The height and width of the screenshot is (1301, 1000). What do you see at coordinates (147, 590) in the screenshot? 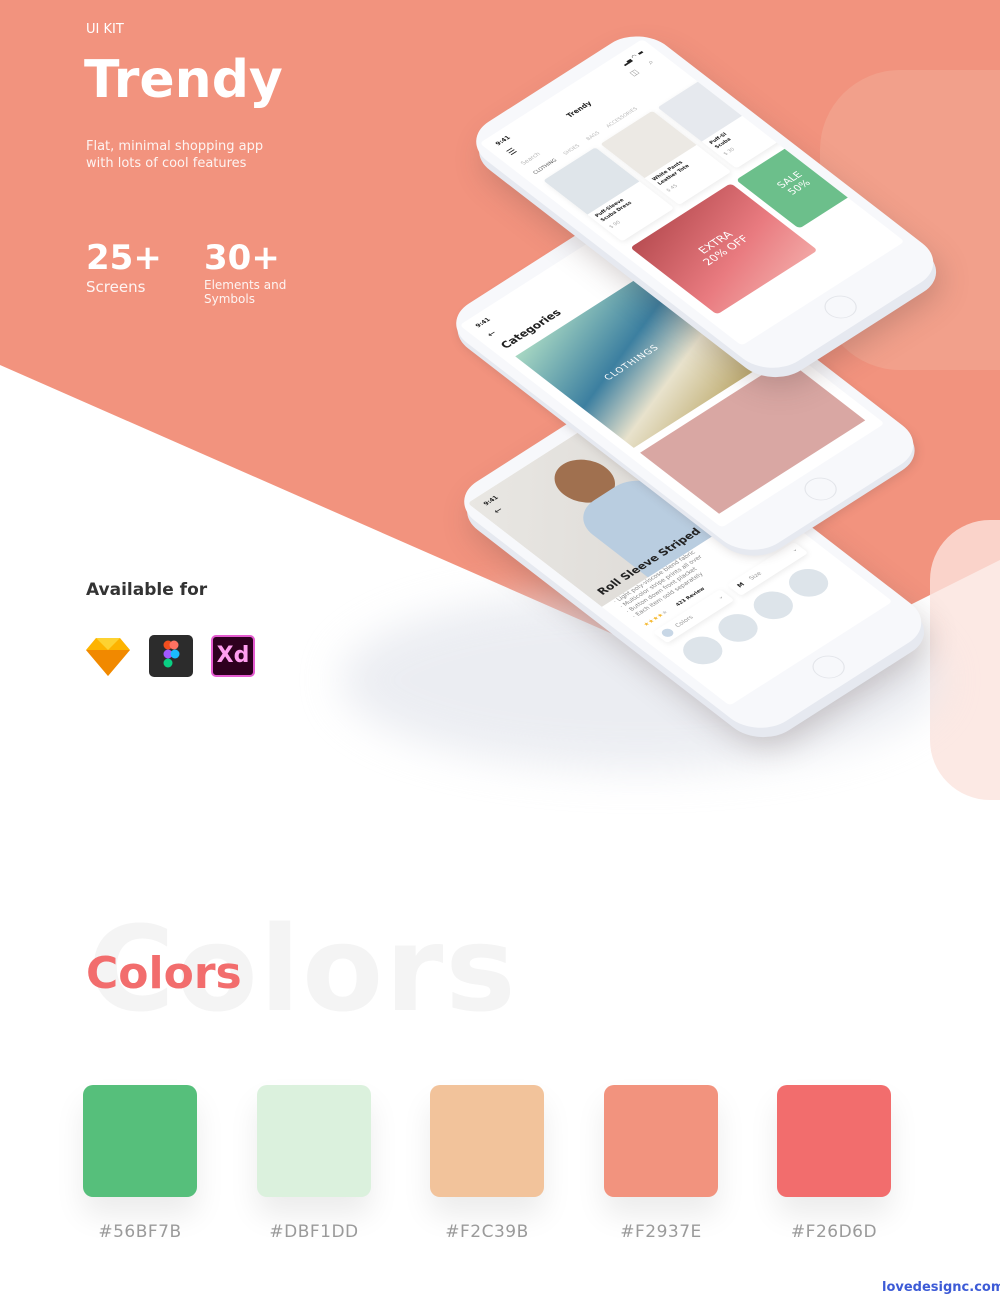
I see `available-heading: Available for` at bounding box center [147, 590].